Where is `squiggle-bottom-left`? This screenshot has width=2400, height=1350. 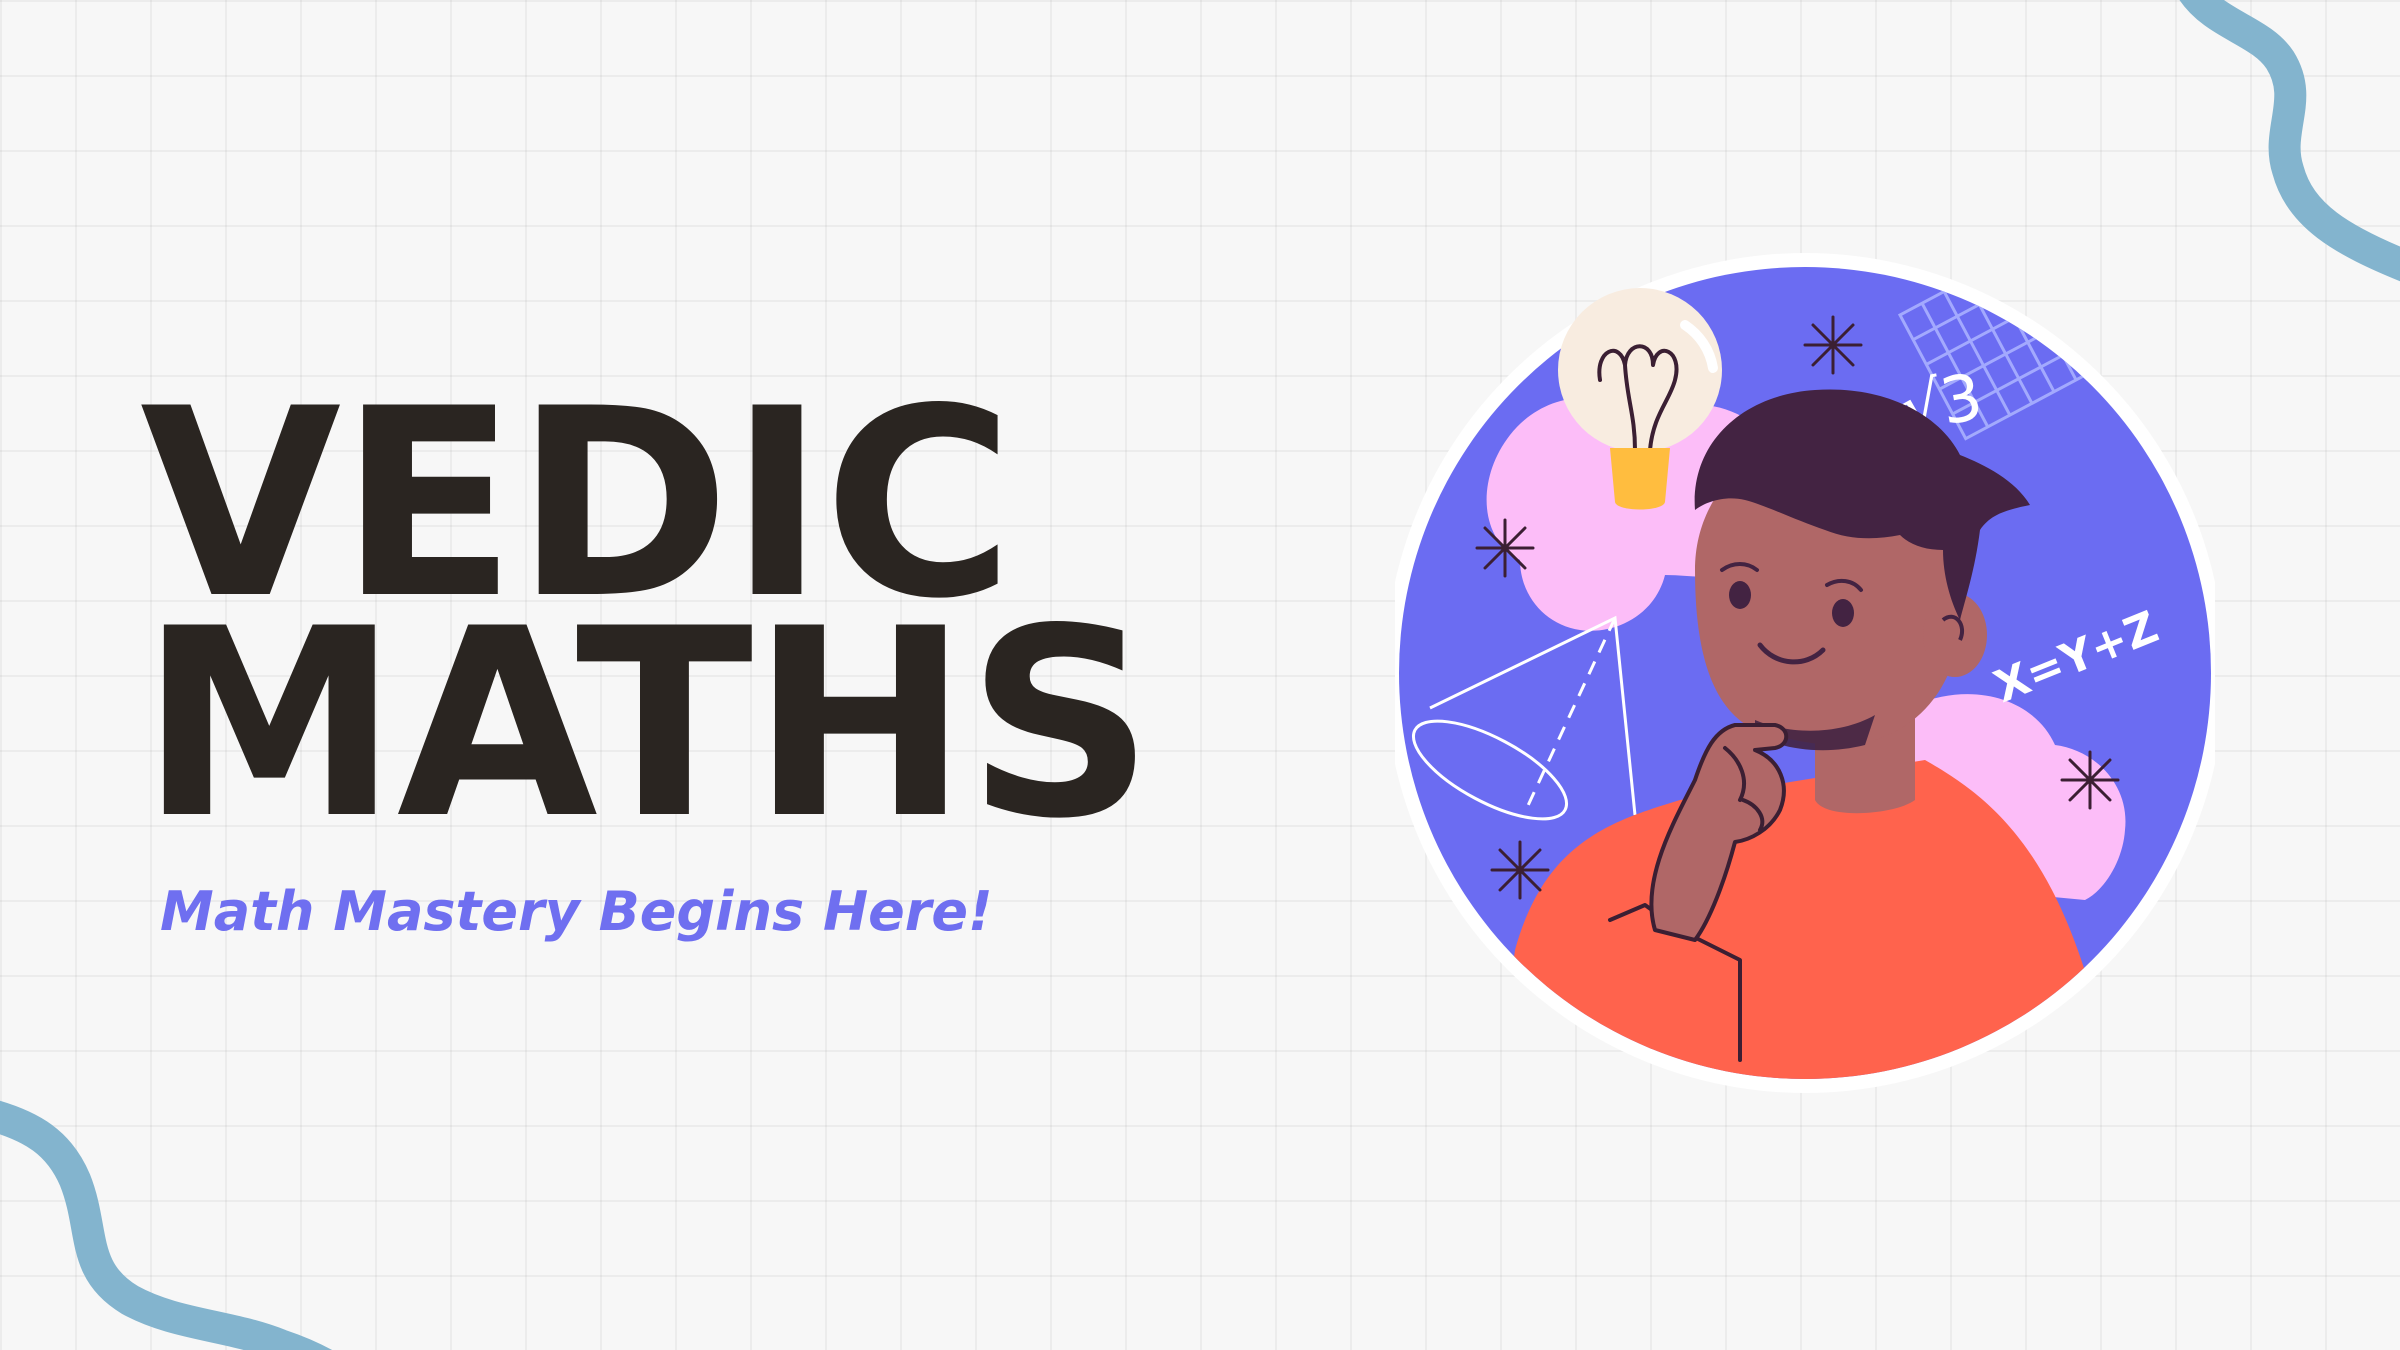
squiggle-bottom-left is located at coordinates (166, 1225).